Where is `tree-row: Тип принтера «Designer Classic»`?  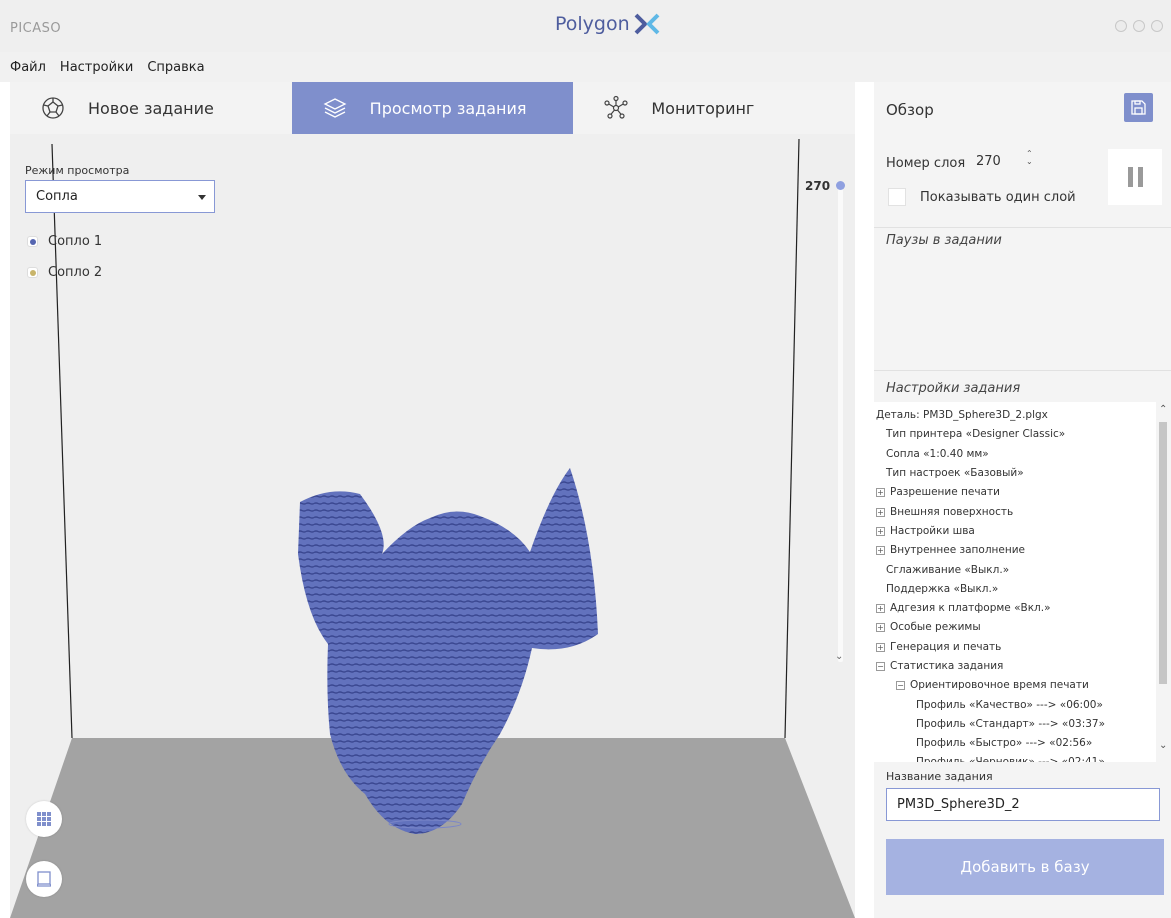
tree-row: Тип принтера «Designer Classic» is located at coordinates (1022, 434).